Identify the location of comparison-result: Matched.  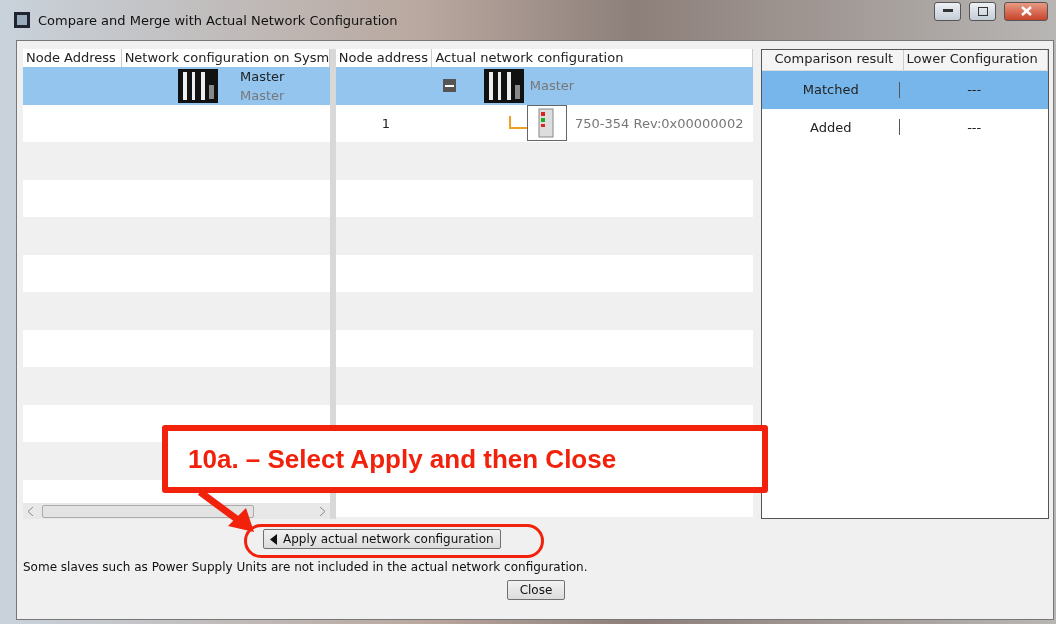
(830, 90).